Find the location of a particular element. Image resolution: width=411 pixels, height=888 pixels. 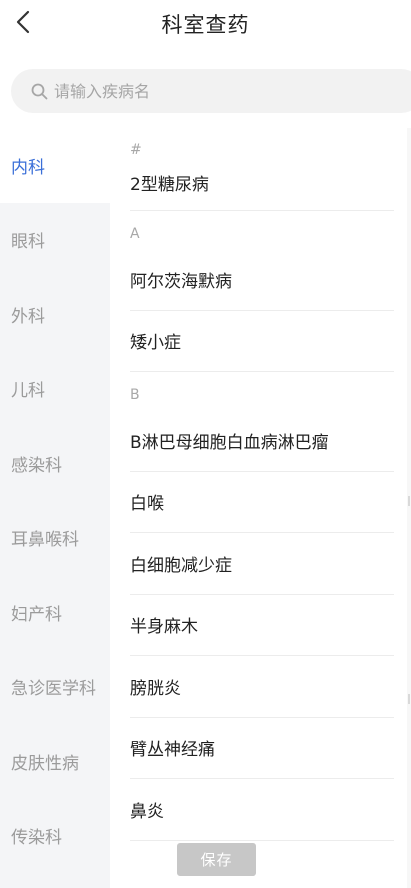

sidebar-item-obstetrics-gynecology: 妇产科 is located at coordinates (55, 612).